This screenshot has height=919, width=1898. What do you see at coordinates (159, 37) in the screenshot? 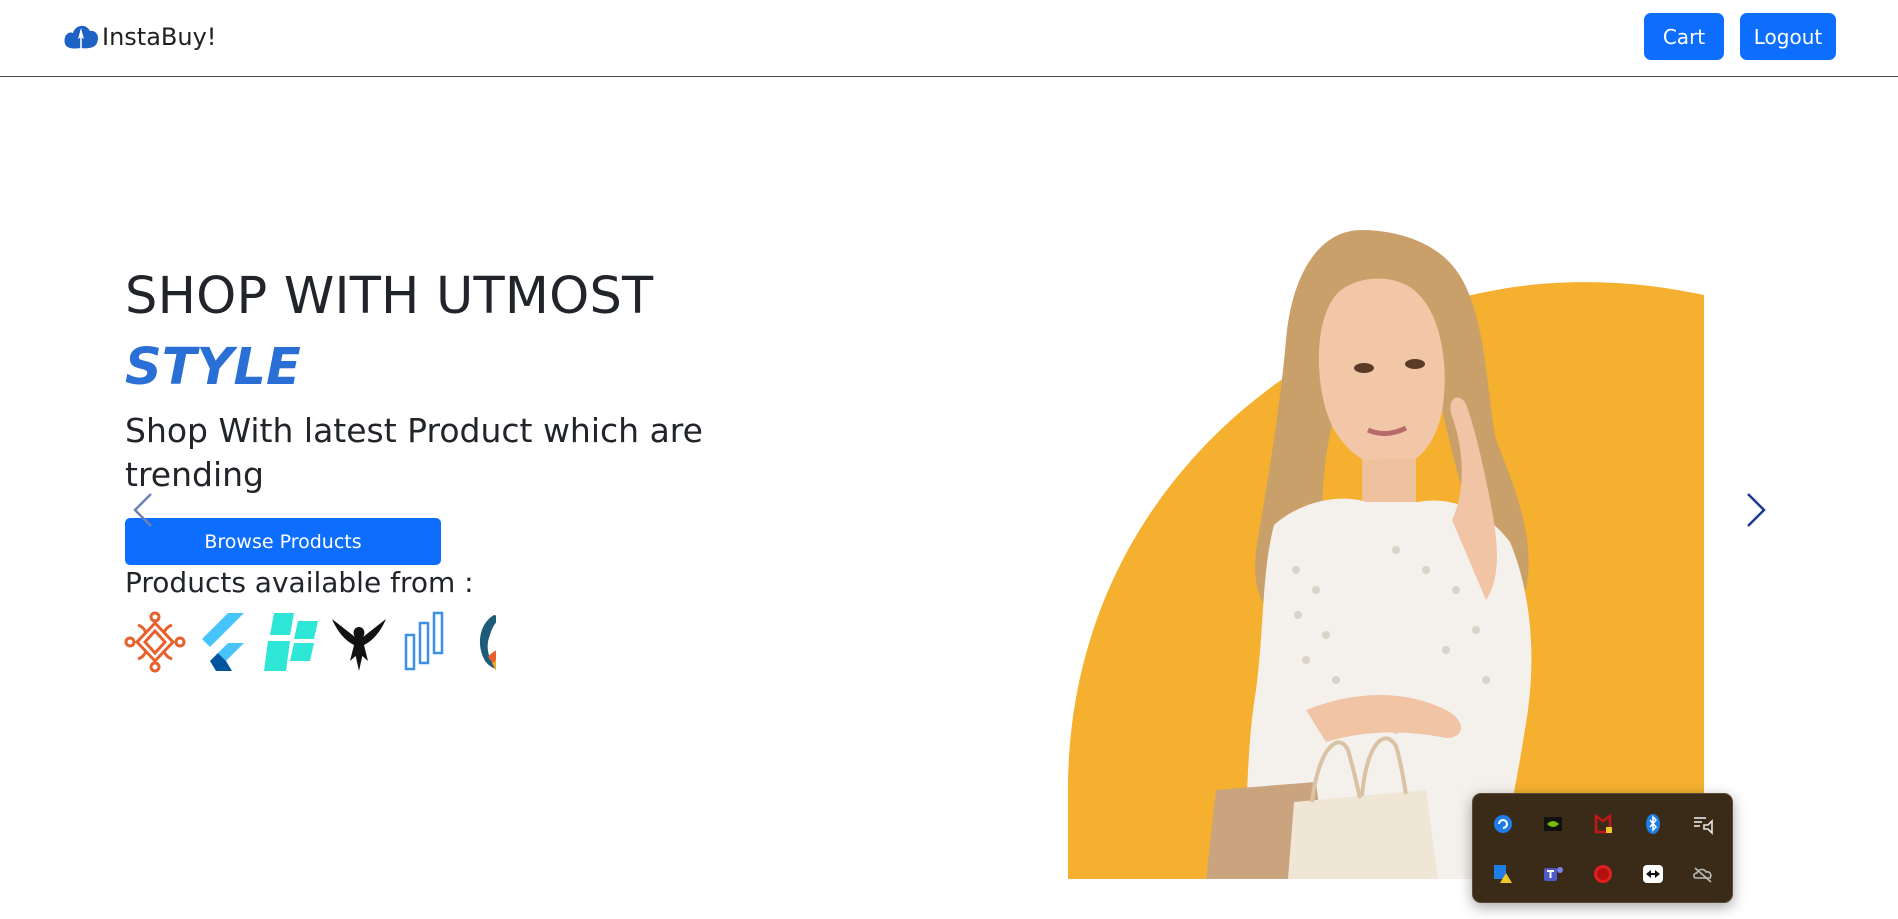
I see `brand-name: InstaBuy!` at bounding box center [159, 37].